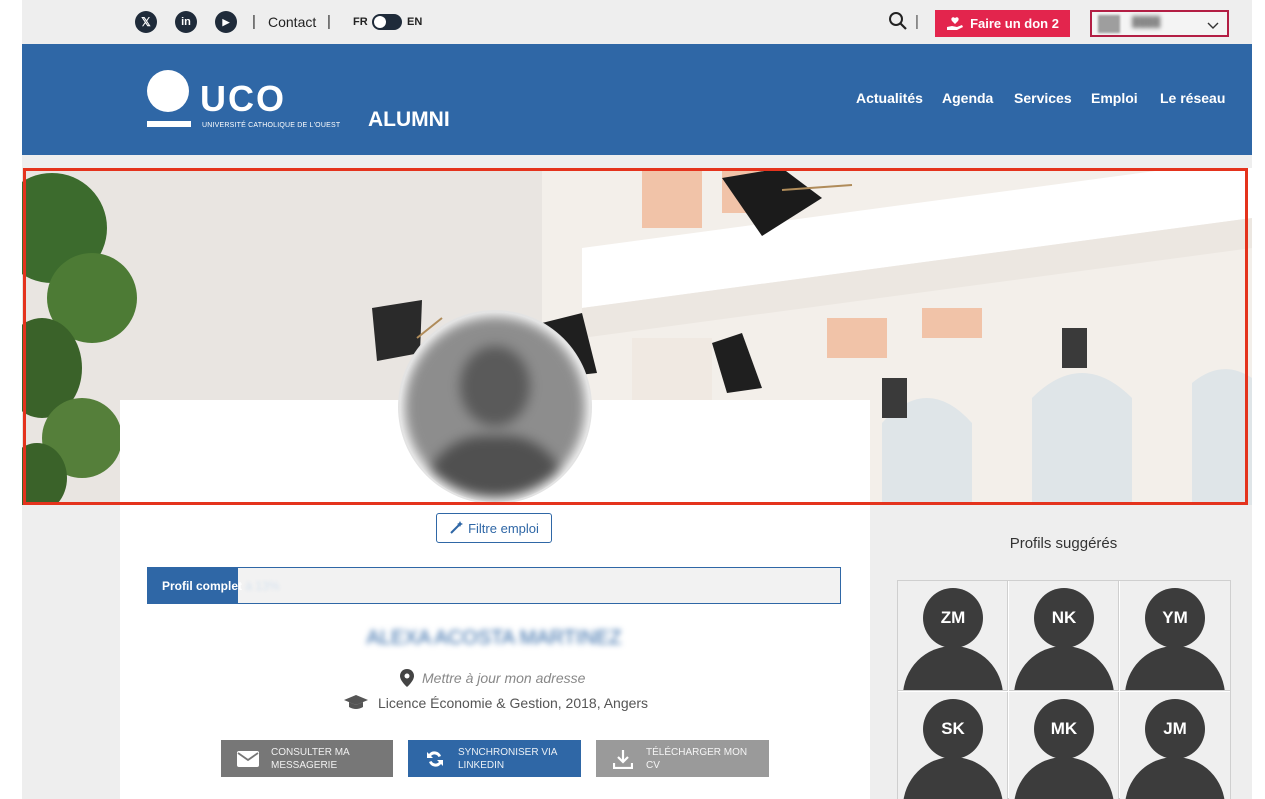 Image resolution: width=1265 pixels, height=799 pixels. I want to click on avatar-body, so click(495, 467).